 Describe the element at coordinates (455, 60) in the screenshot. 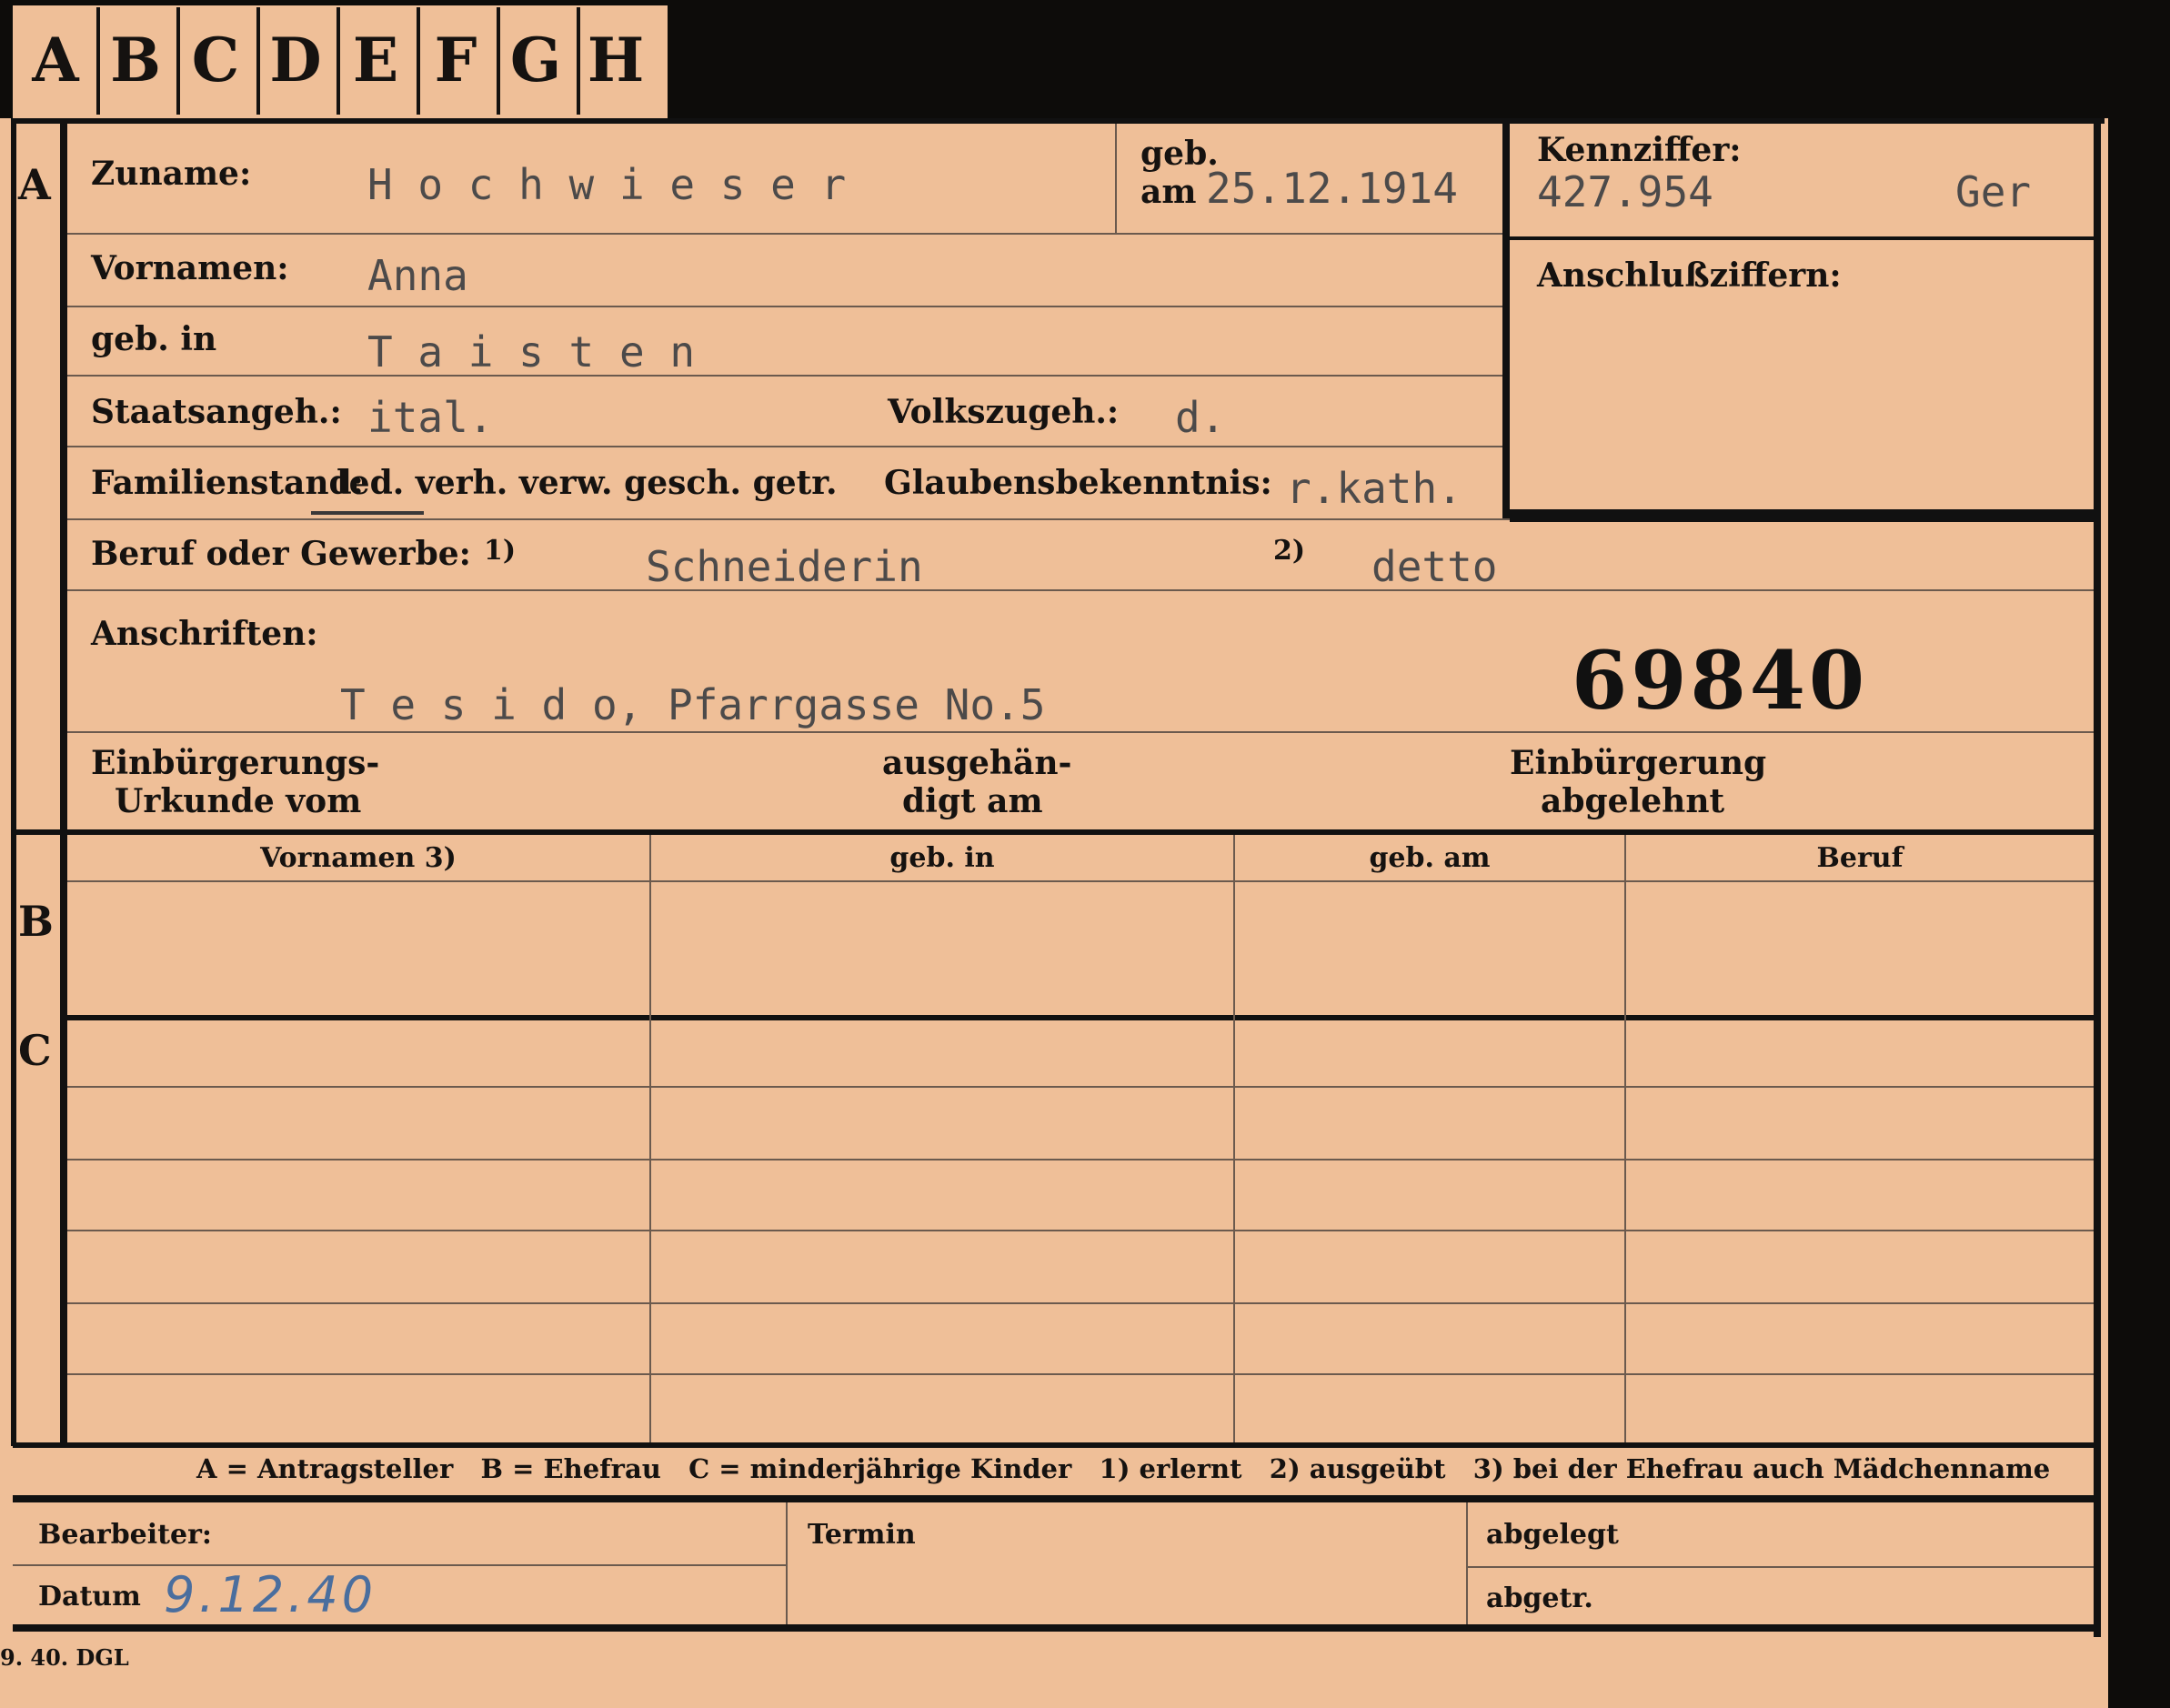

I see `register-tab-f: F` at that location.